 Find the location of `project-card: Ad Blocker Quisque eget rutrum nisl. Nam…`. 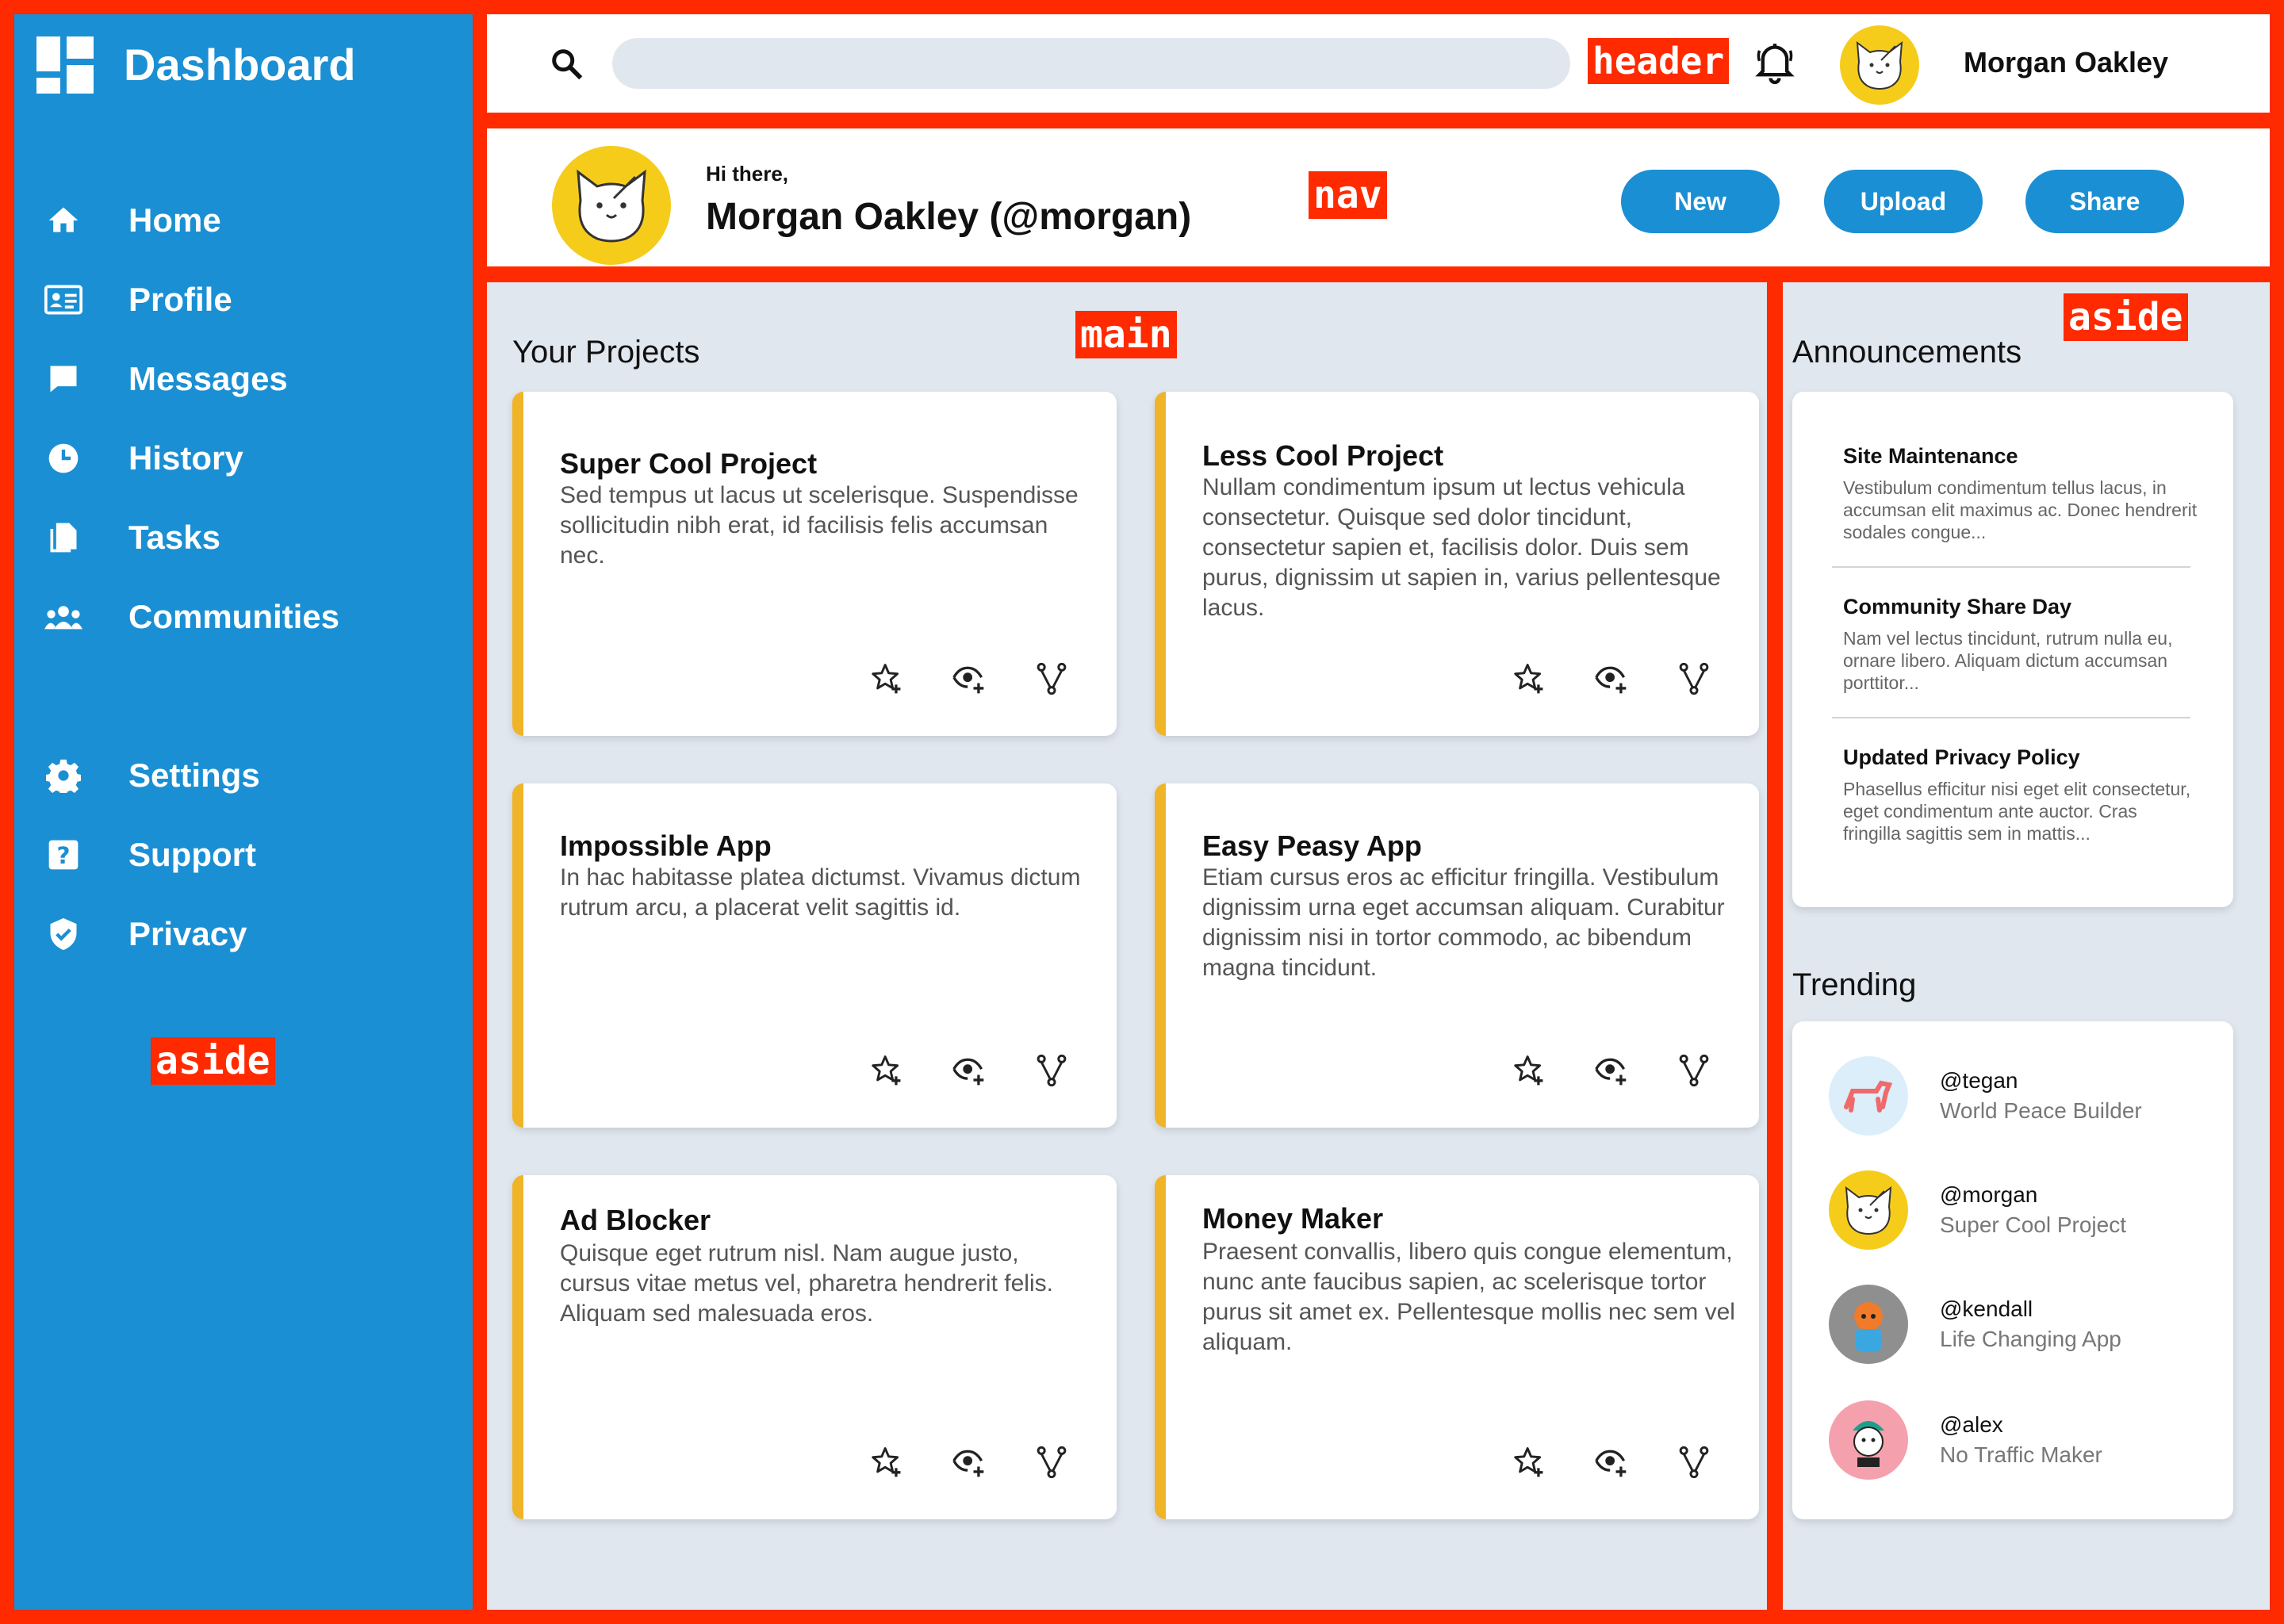

project-card: Ad Blocker Quisque eget rutrum nisl. Nam… is located at coordinates (814, 1347).